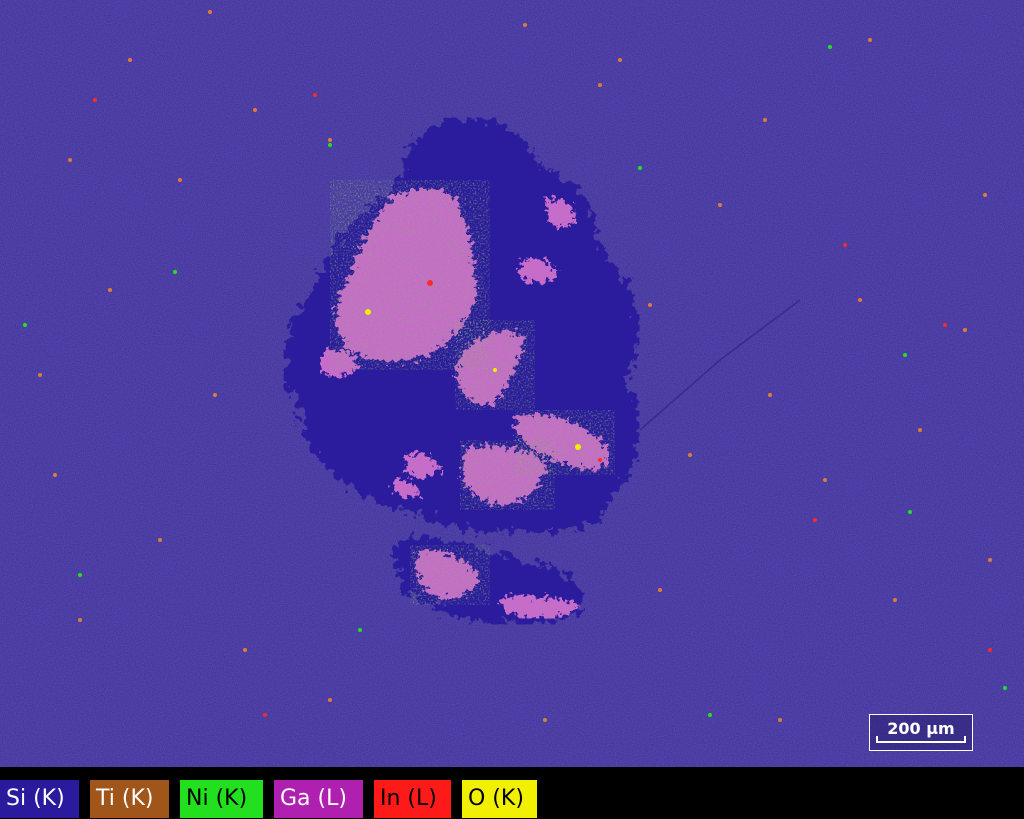  I want to click on legend-item-ni: Ni (K), so click(221, 799).